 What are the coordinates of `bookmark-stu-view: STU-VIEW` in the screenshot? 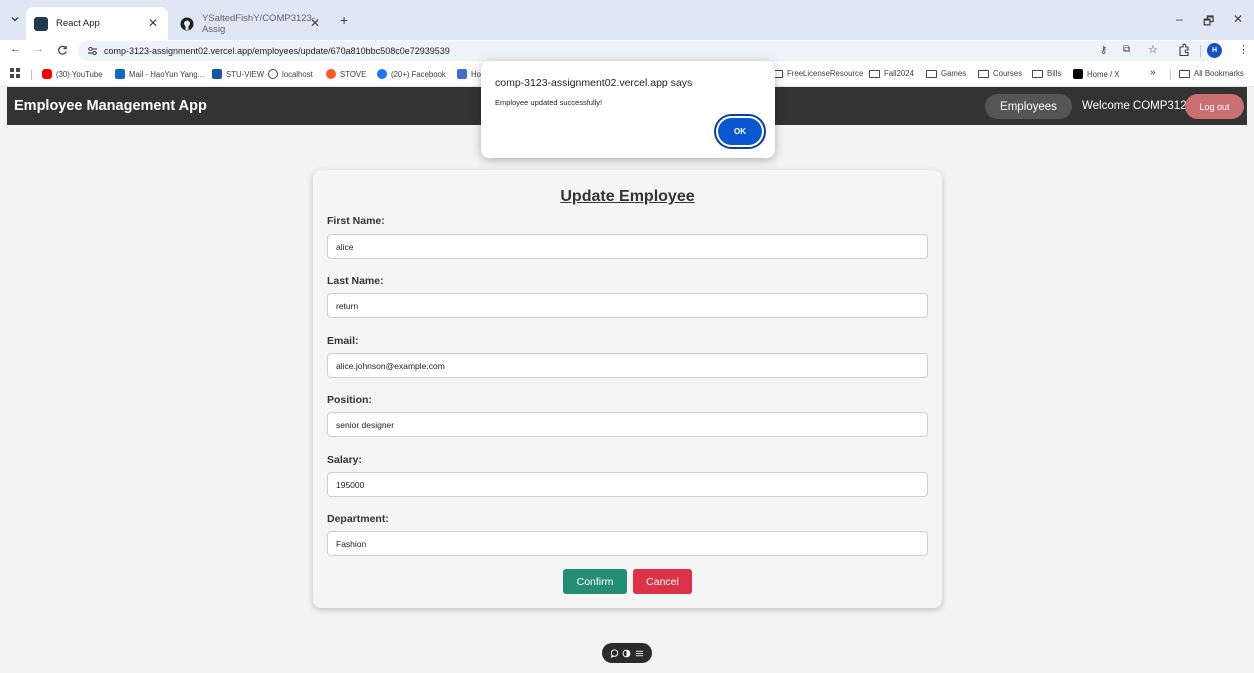 It's located at (238, 74).